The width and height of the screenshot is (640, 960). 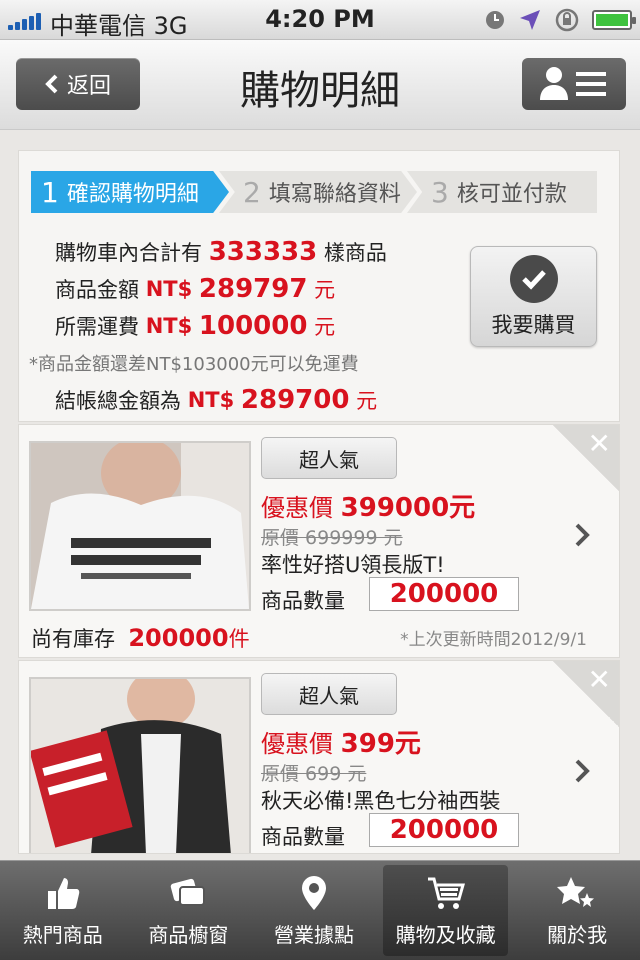 I want to click on clock-icon, so click(x=495, y=20).